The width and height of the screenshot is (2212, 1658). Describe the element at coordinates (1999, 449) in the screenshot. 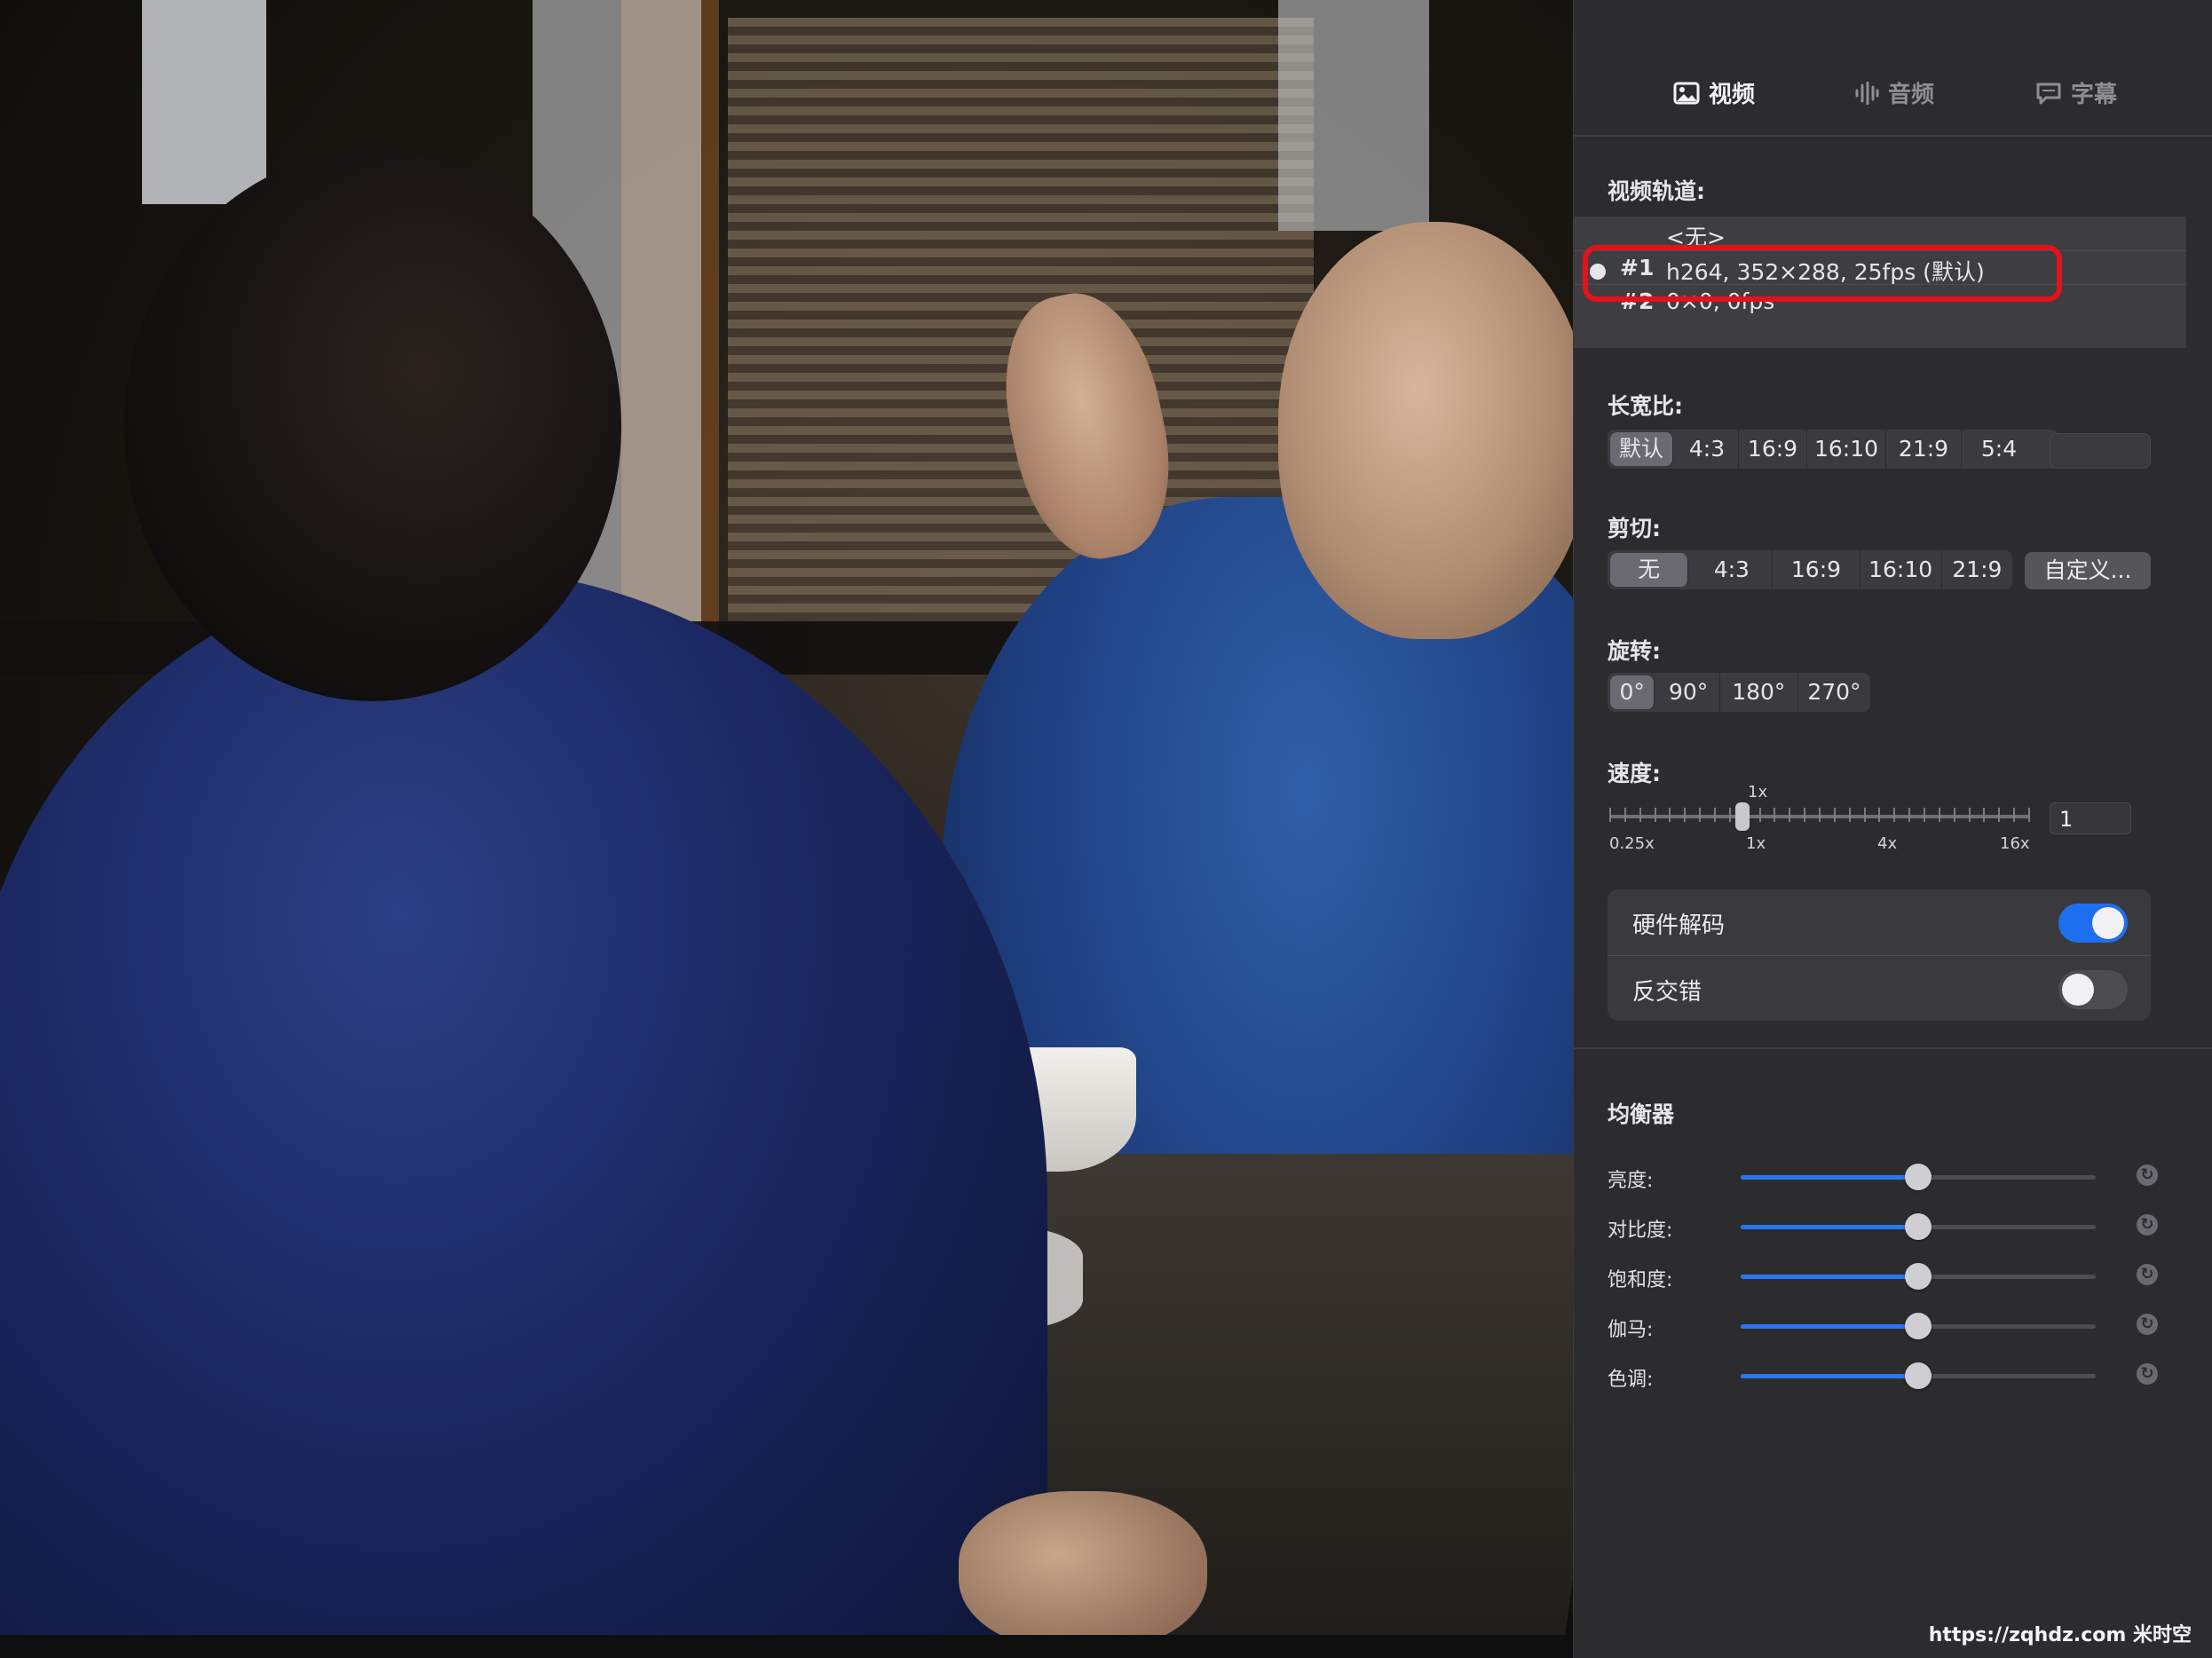

I see `aspect-option: 5:4` at that location.